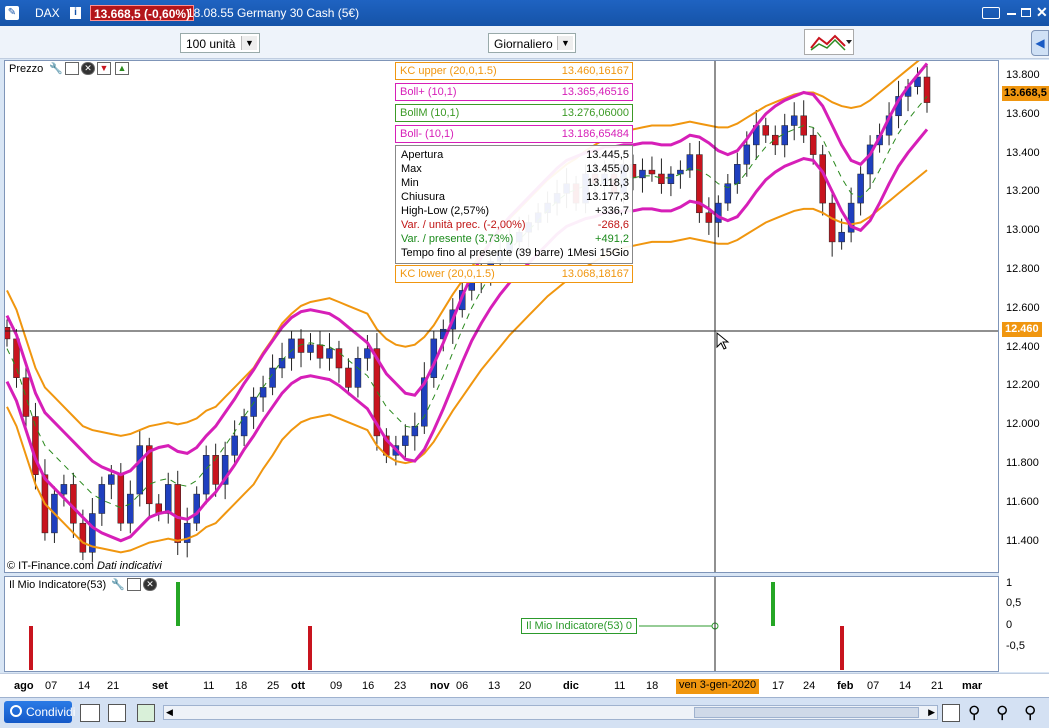 This screenshot has height=728, width=1049. Describe the element at coordinates (90, 713) in the screenshot. I see `indicator-tools-icon` at that location.